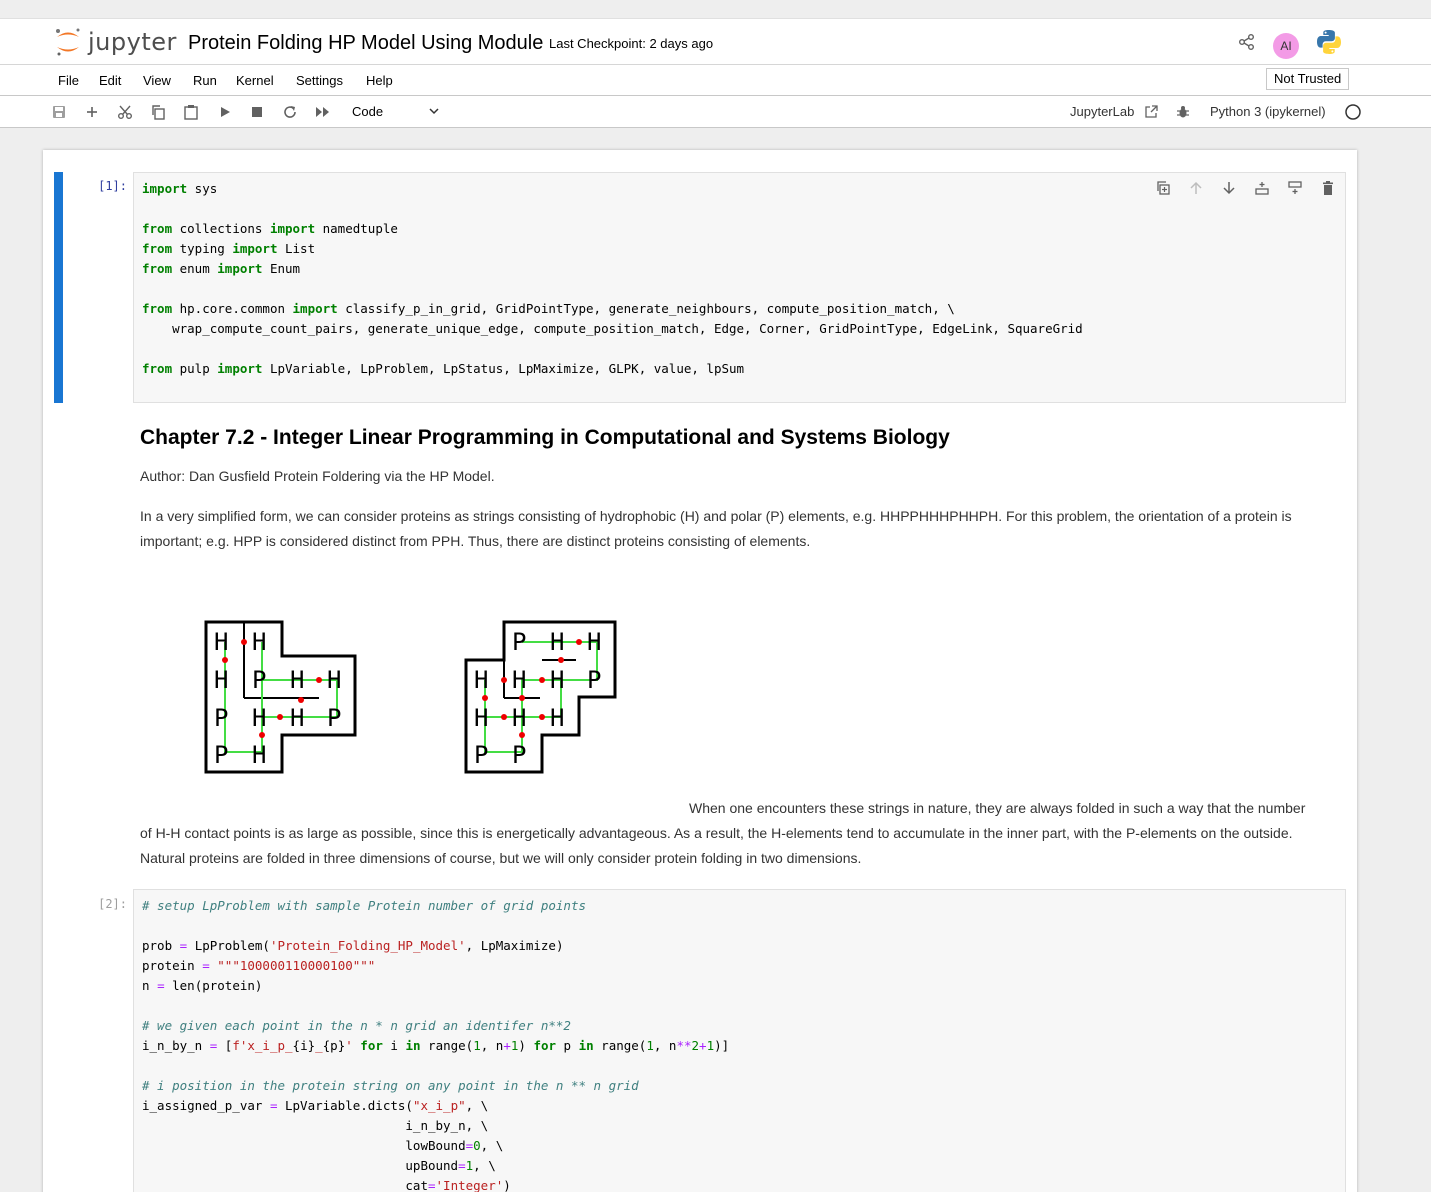  I want to click on notebook-toolbar: Code JupyterLab Python 3 (ipykernel), so click(715, 112).